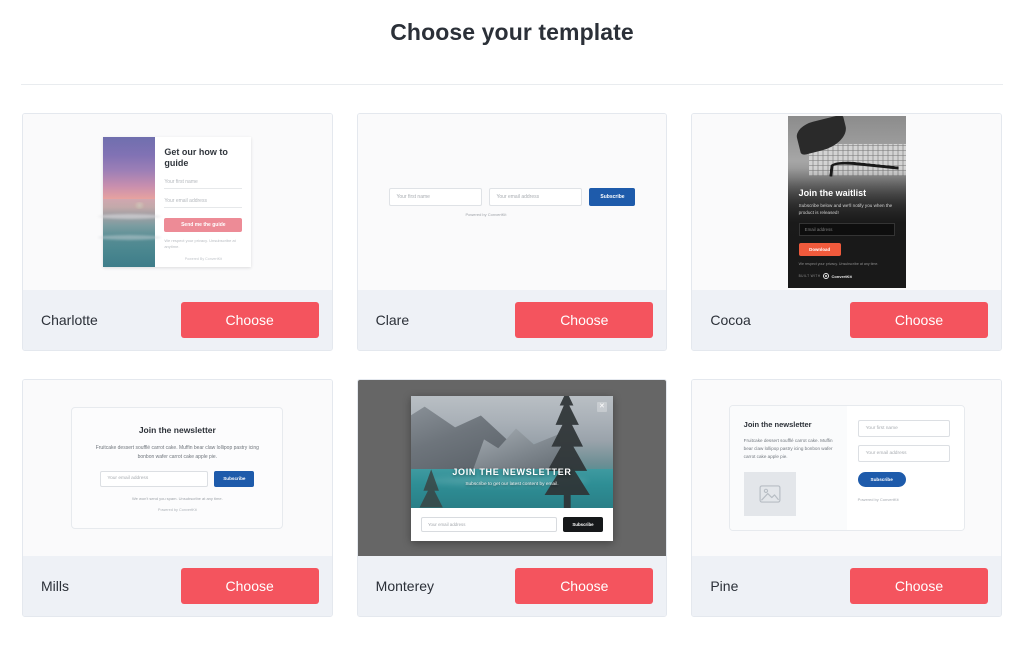 This screenshot has width=1024, height=650. Describe the element at coordinates (55, 586) in the screenshot. I see `template-name-mills: Mills` at that location.